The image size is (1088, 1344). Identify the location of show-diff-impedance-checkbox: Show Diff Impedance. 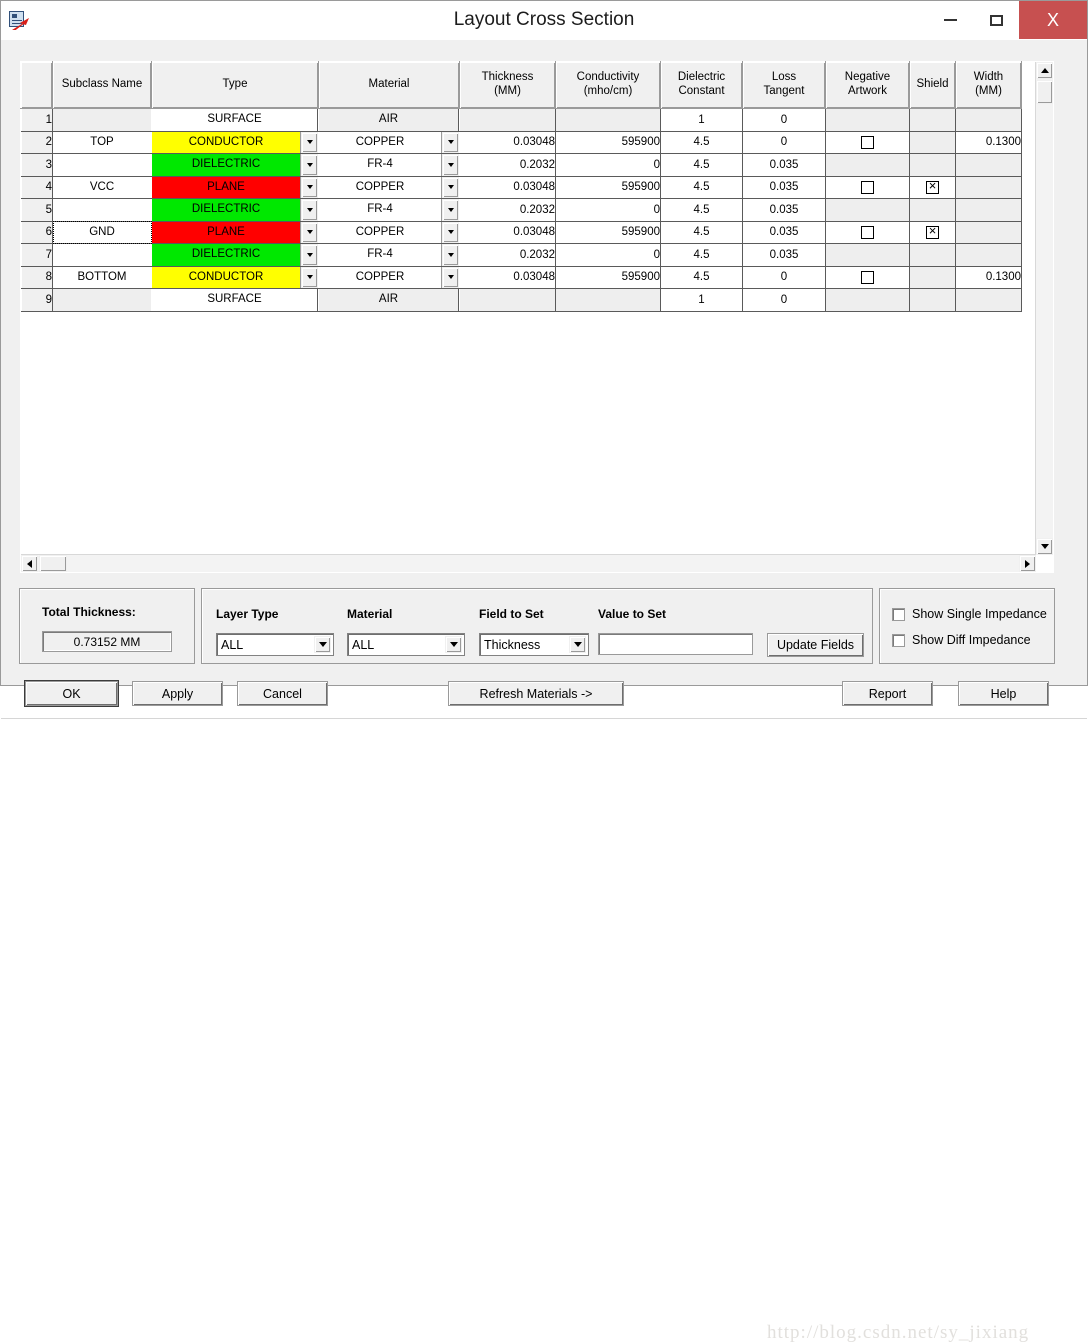
(961, 640).